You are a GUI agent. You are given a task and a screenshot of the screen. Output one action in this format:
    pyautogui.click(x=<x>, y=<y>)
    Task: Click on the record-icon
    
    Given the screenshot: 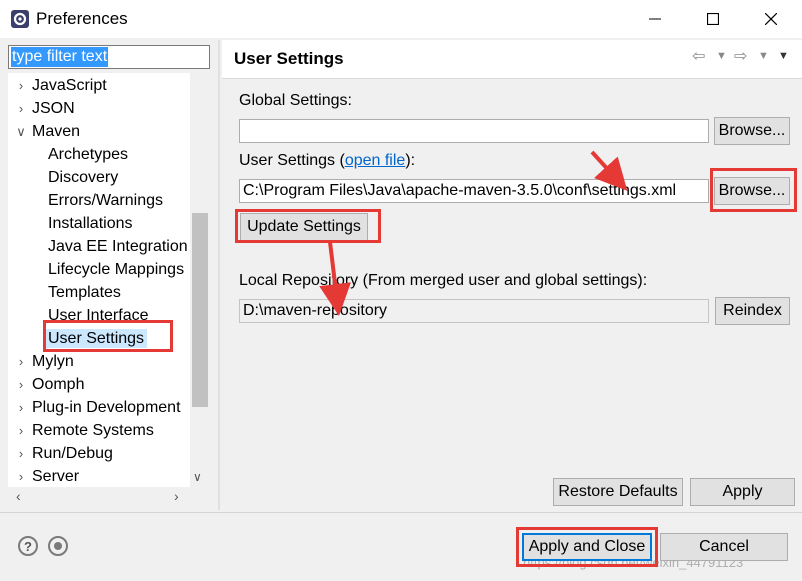 What is the action you would take?
    pyautogui.click(x=58, y=546)
    